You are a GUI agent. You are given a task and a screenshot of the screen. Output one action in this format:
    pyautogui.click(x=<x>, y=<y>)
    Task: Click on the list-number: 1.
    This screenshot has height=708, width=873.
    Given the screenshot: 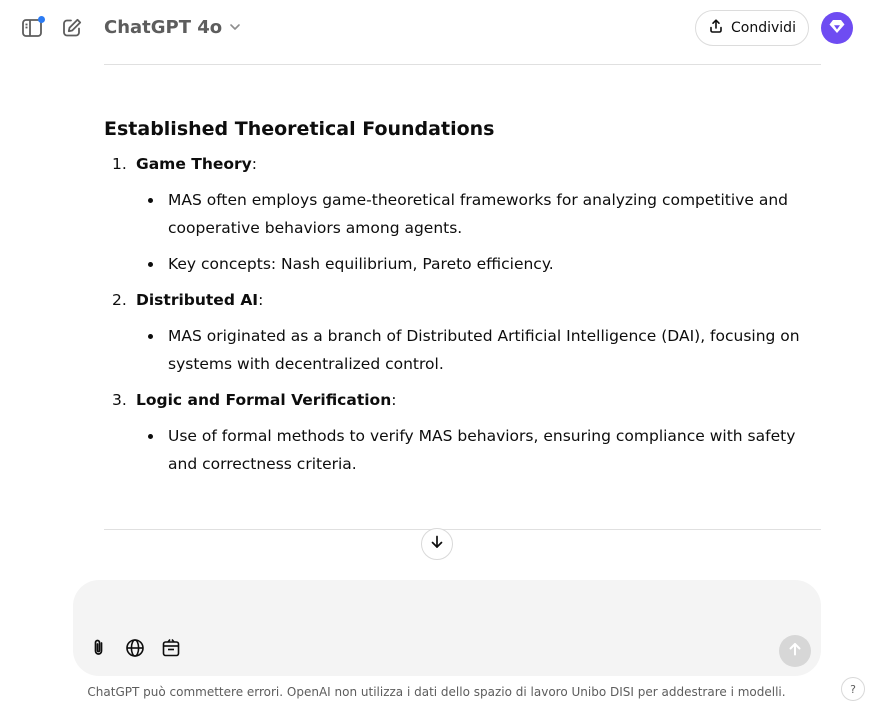 What is the action you would take?
    pyautogui.click(x=119, y=164)
    